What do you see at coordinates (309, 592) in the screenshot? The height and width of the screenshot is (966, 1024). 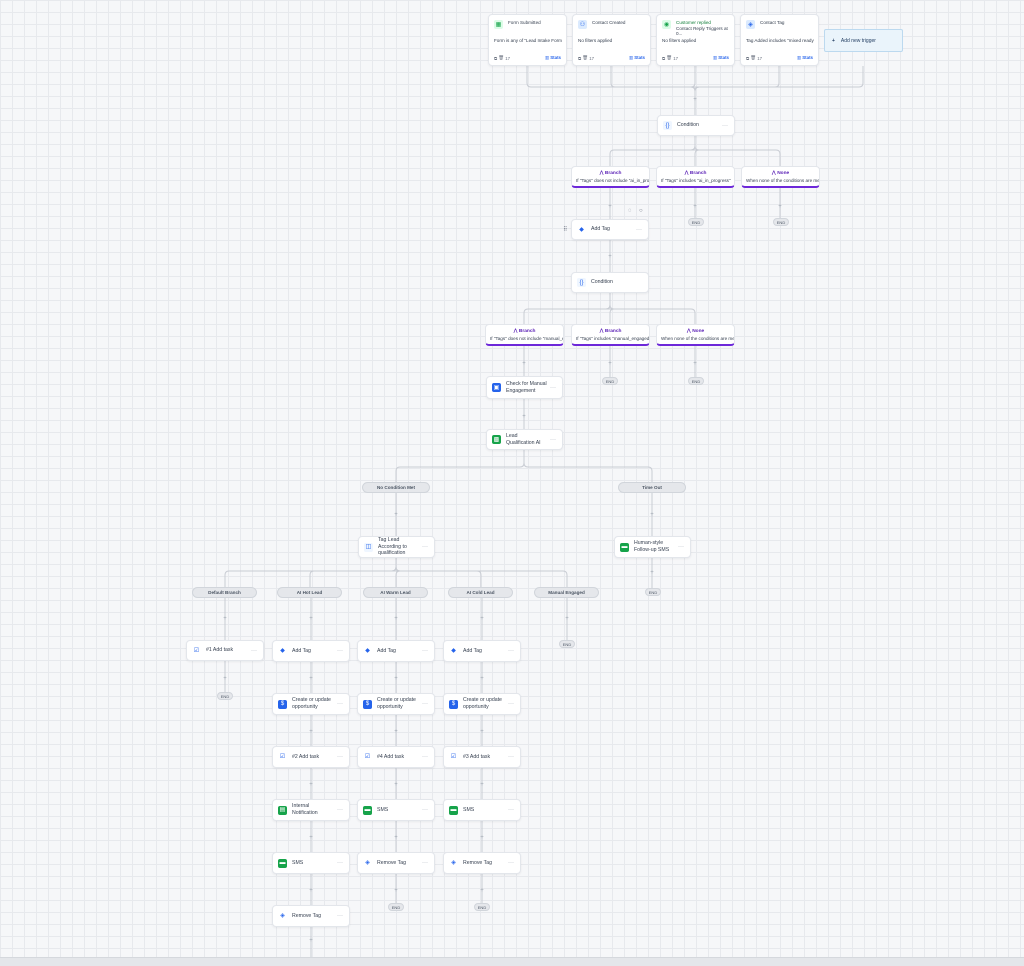 I see `branch-ai-hot-lead: AI Hot Lead` at bounding box center [309, 592].